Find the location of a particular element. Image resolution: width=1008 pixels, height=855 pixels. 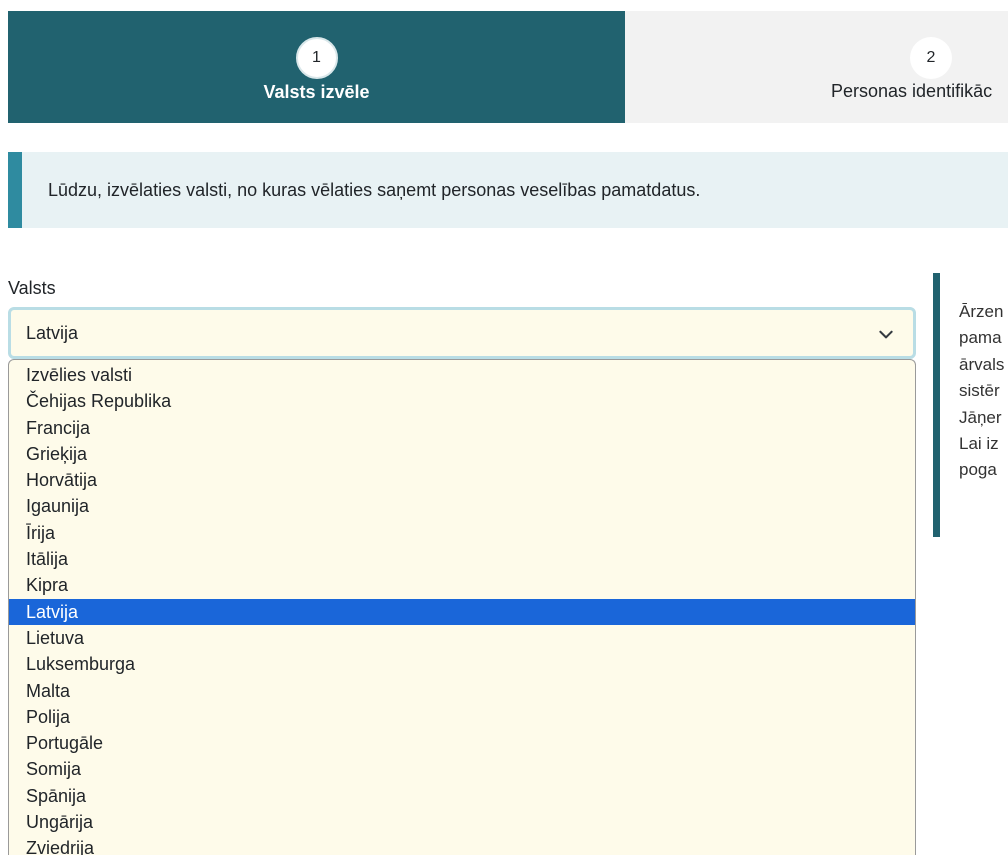

step-country-selection: 1 Valsts izvēle is located at coordinates (316, 67).